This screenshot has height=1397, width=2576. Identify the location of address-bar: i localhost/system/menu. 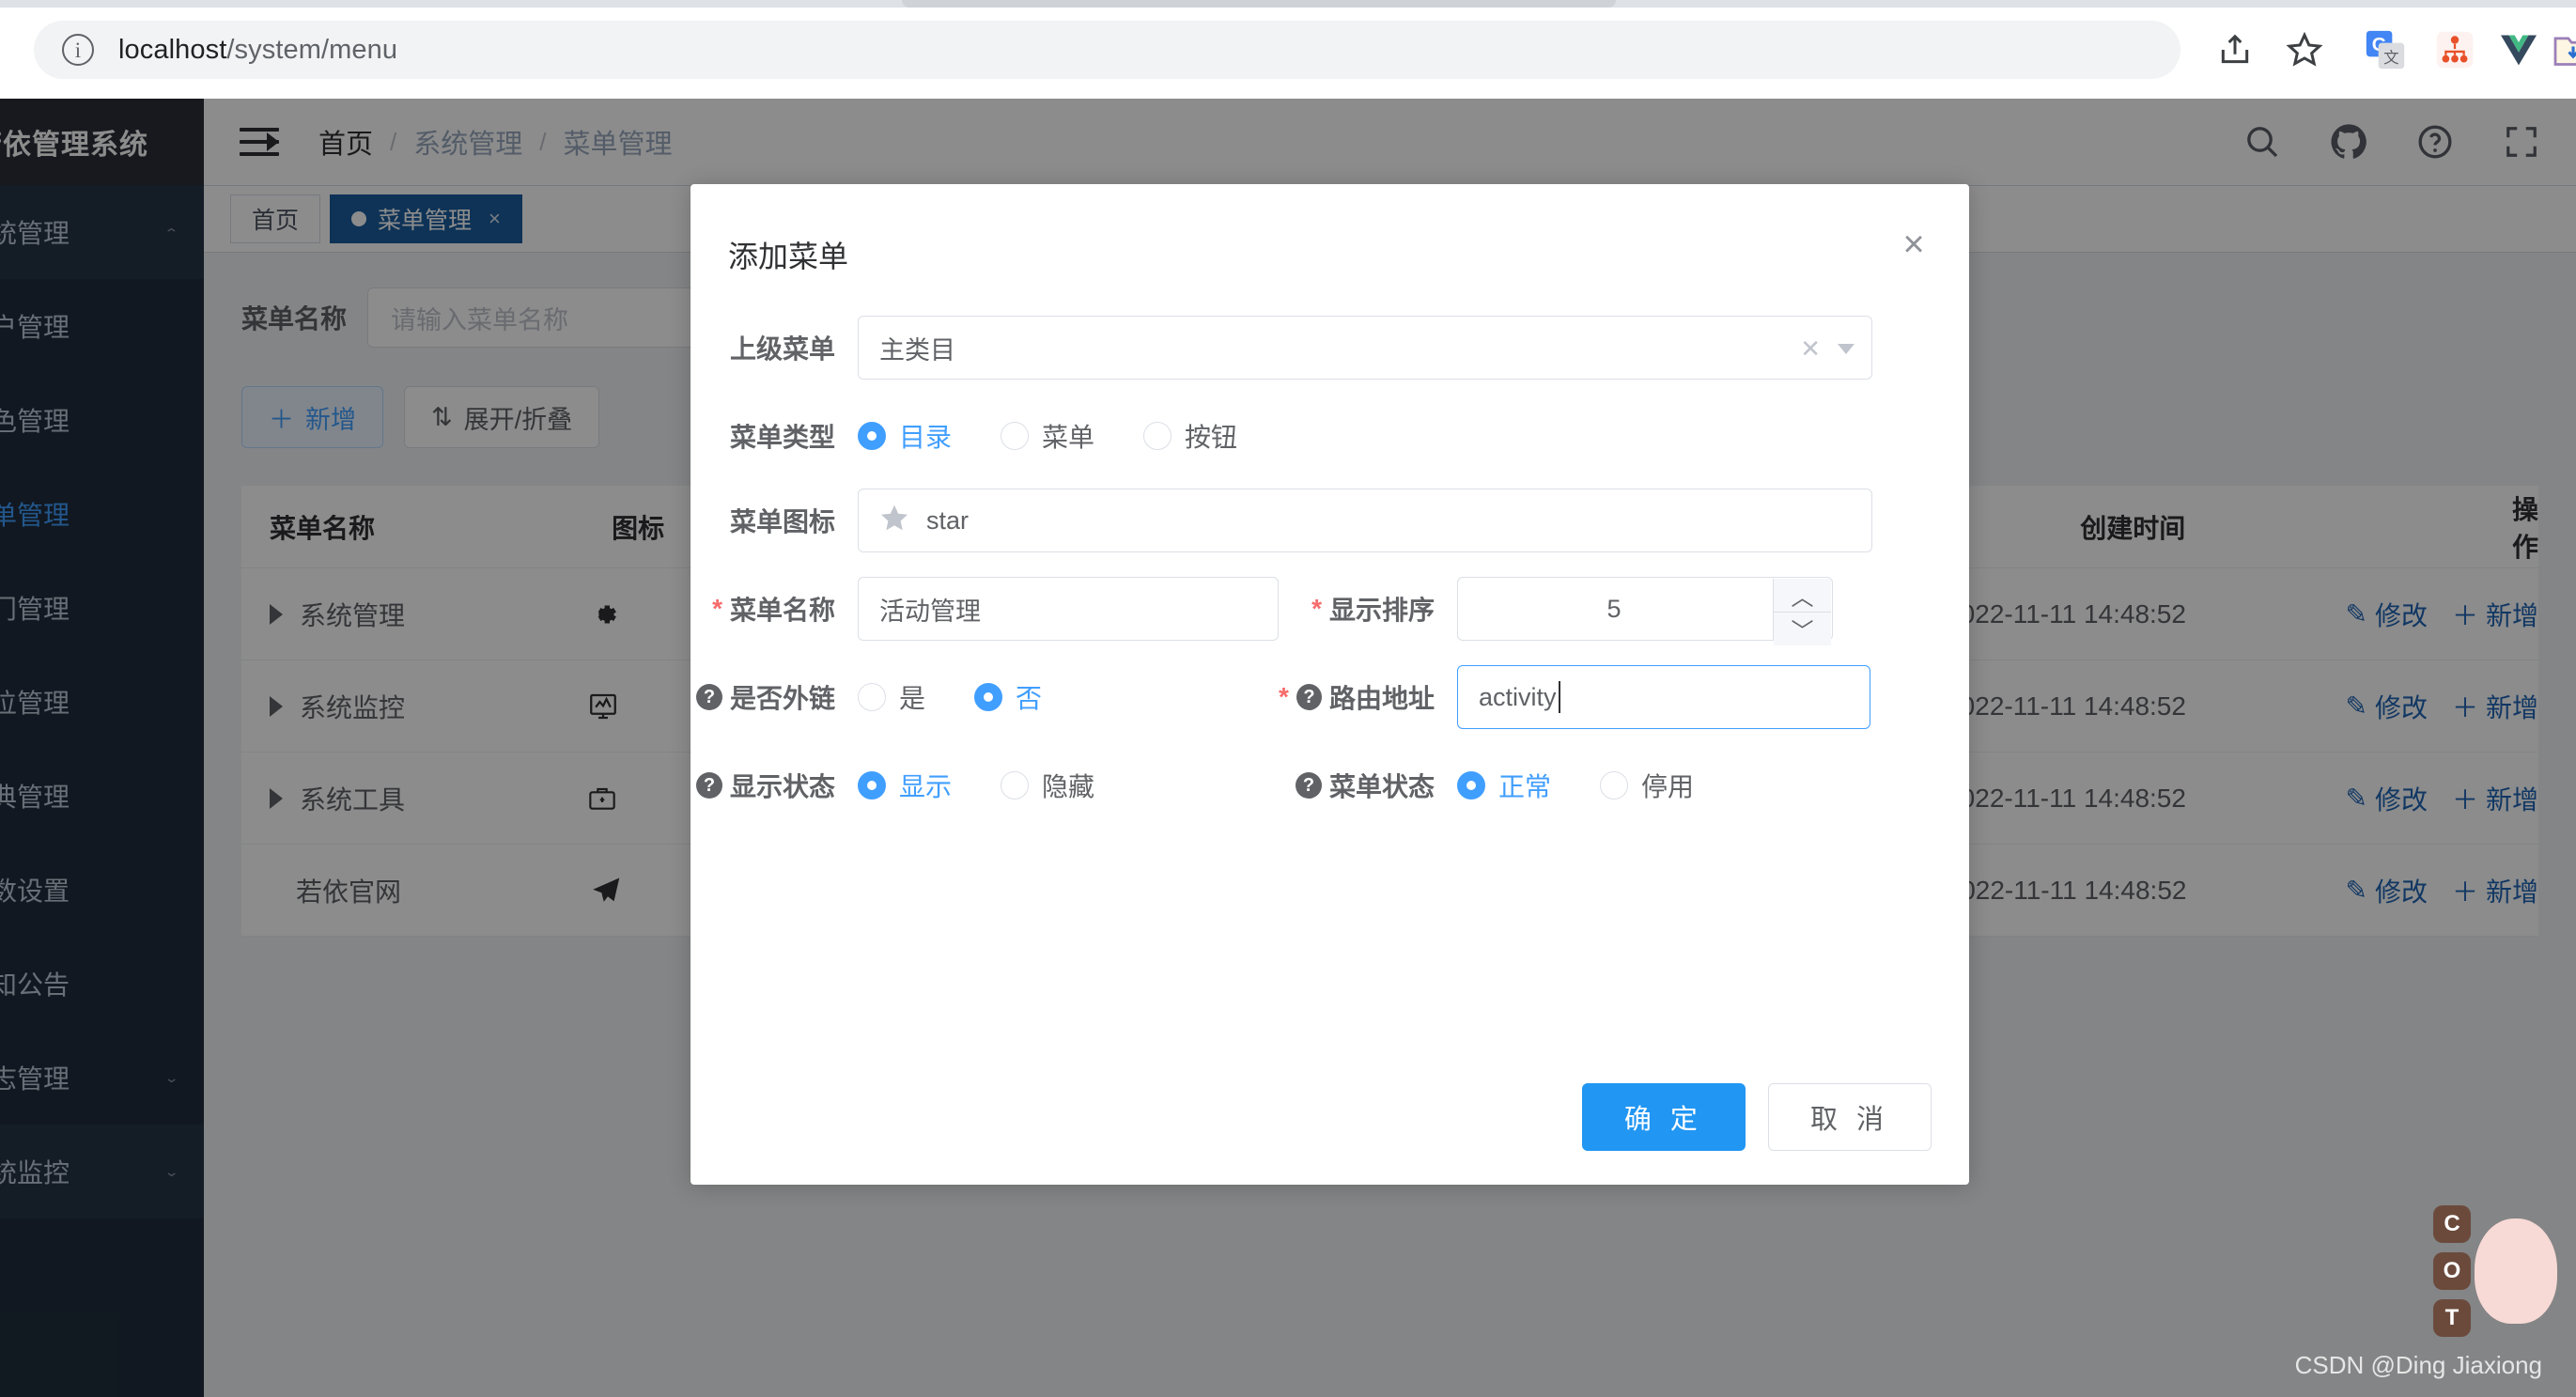
(1107, 50).